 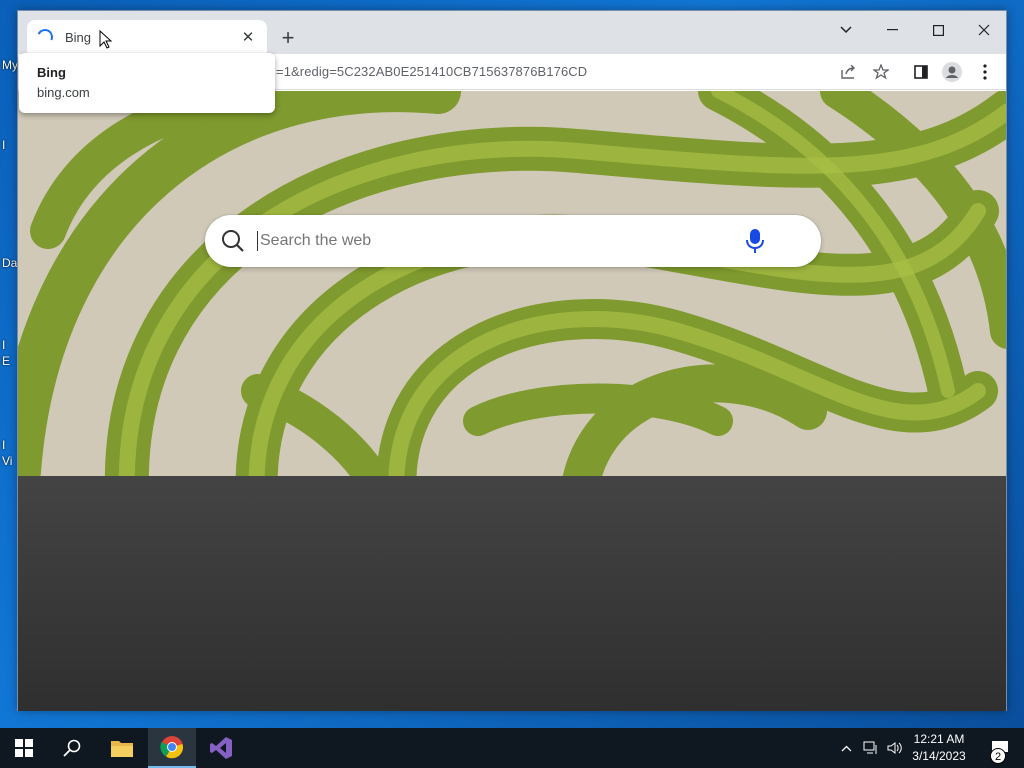 What do you see at coordinates (78, 37) in the screenshot?
I see `tab-title: Bing` at bounding box center [78, 37].